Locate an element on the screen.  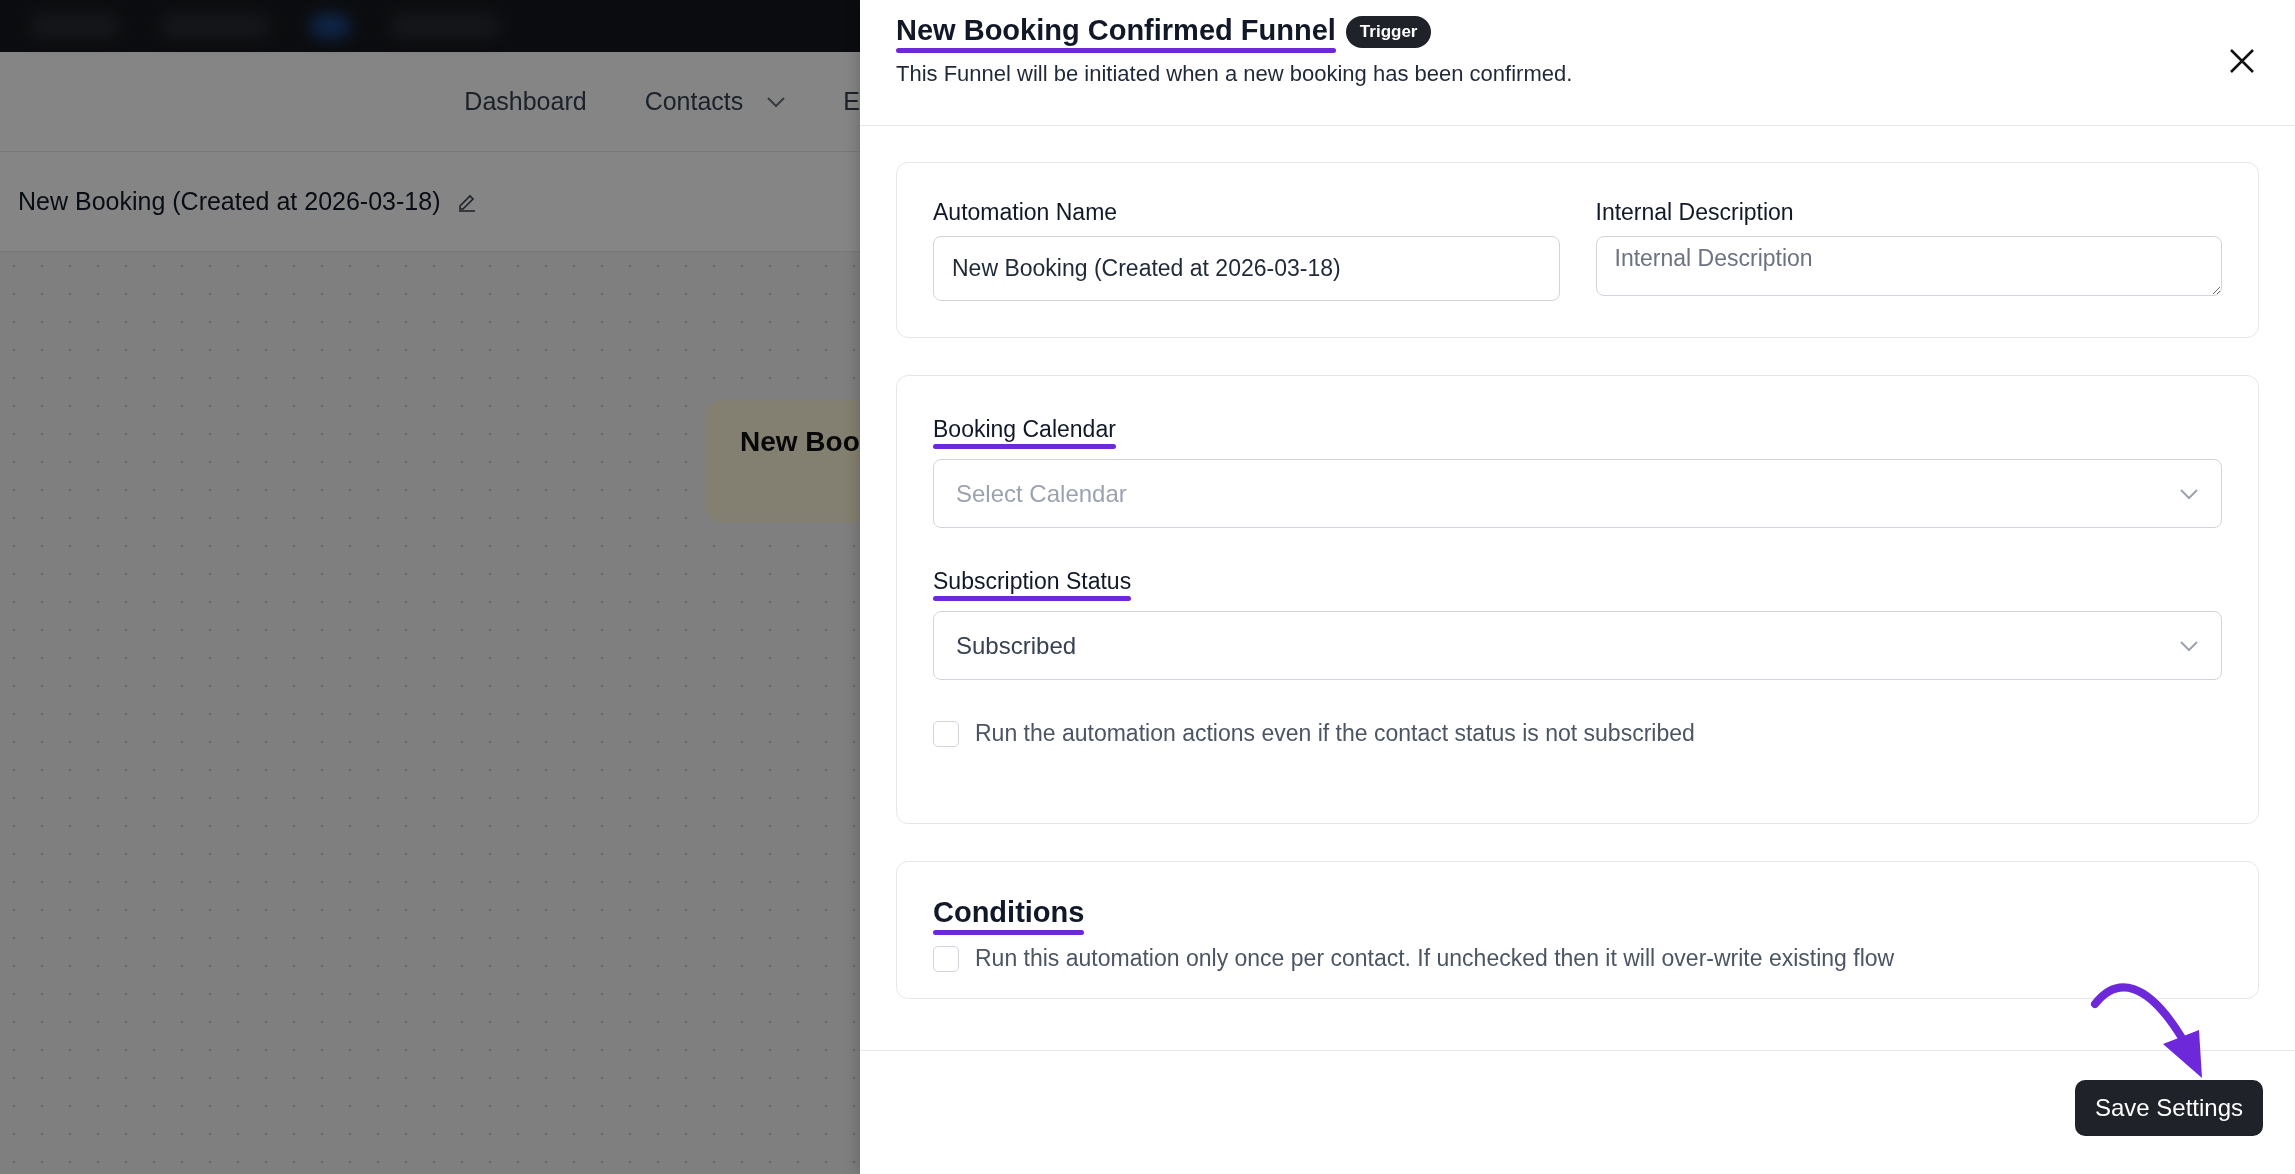
node-title: New Boo is located at coordinates (800, 441).